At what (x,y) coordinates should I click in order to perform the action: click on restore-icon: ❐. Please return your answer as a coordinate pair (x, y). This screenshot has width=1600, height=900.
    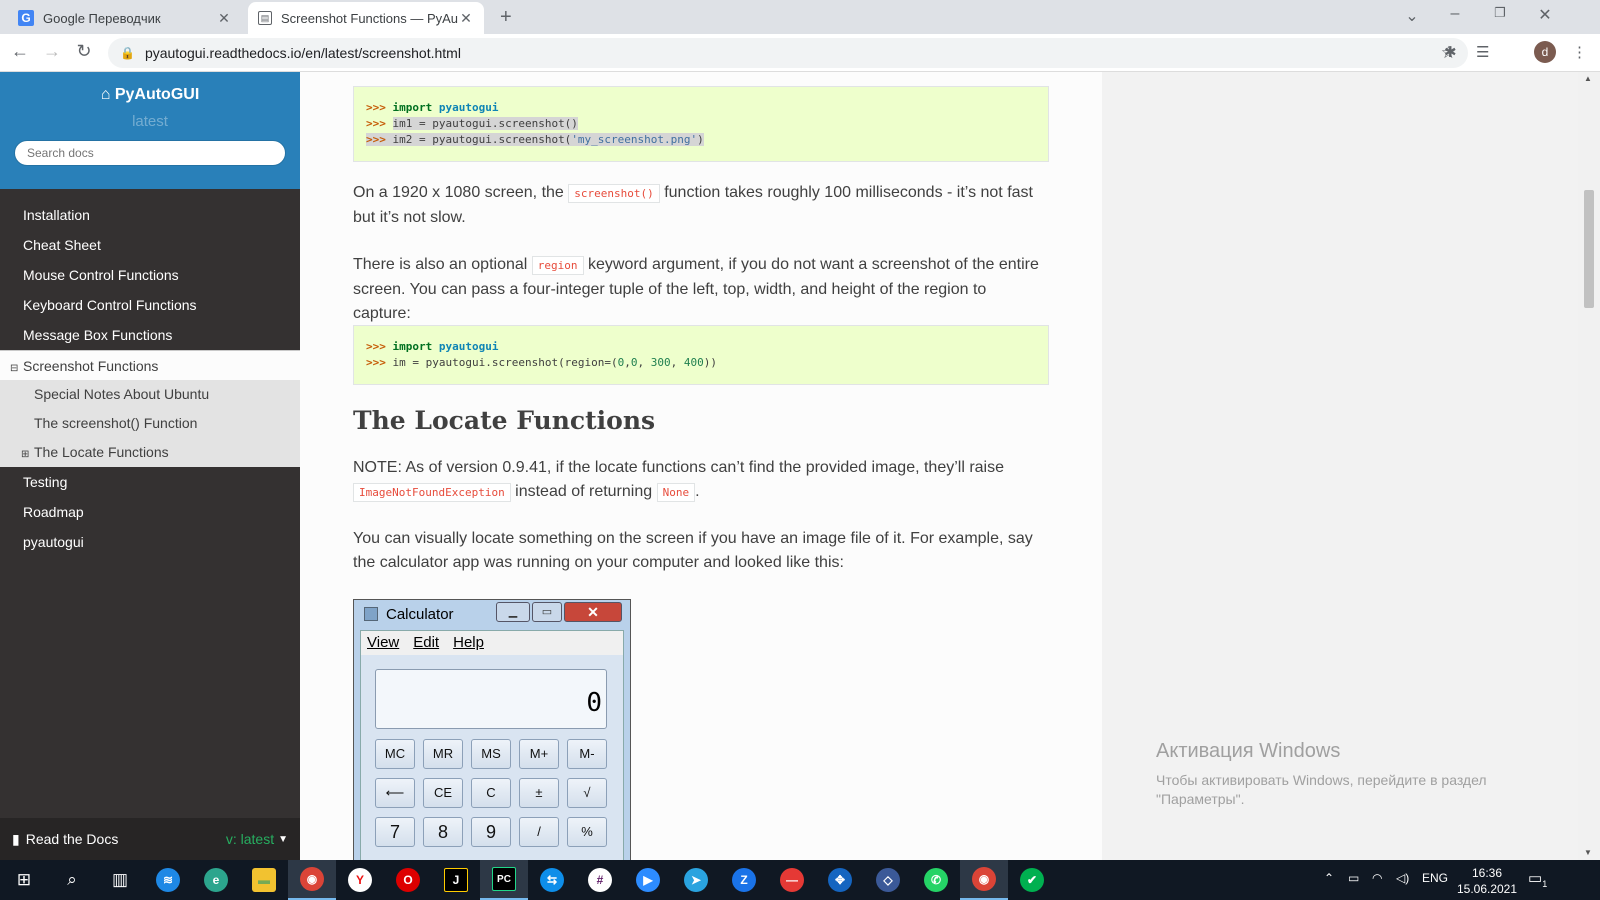
    Looking at the image, I should click on (1500, 13).